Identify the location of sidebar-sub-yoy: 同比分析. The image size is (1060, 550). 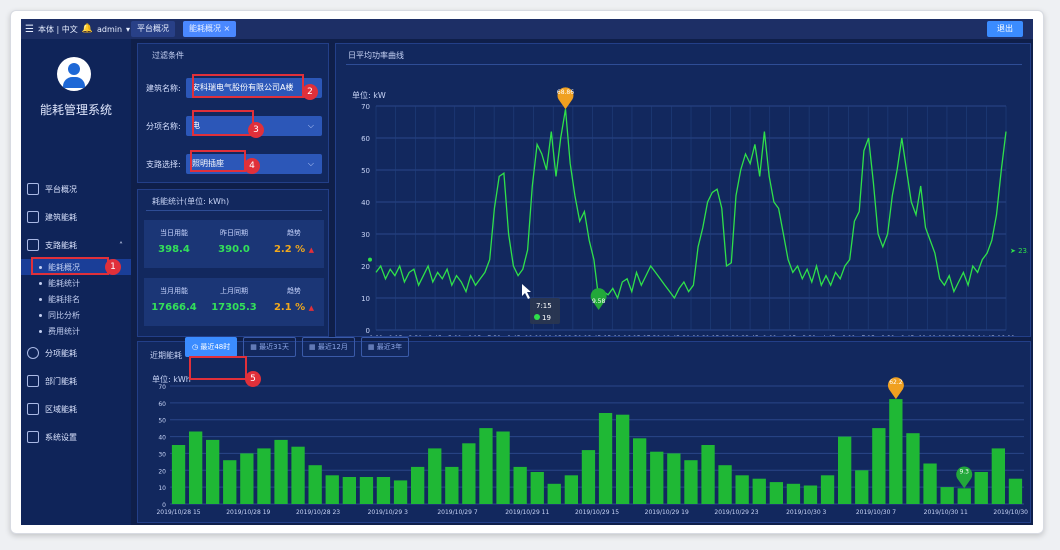
(76, 315).